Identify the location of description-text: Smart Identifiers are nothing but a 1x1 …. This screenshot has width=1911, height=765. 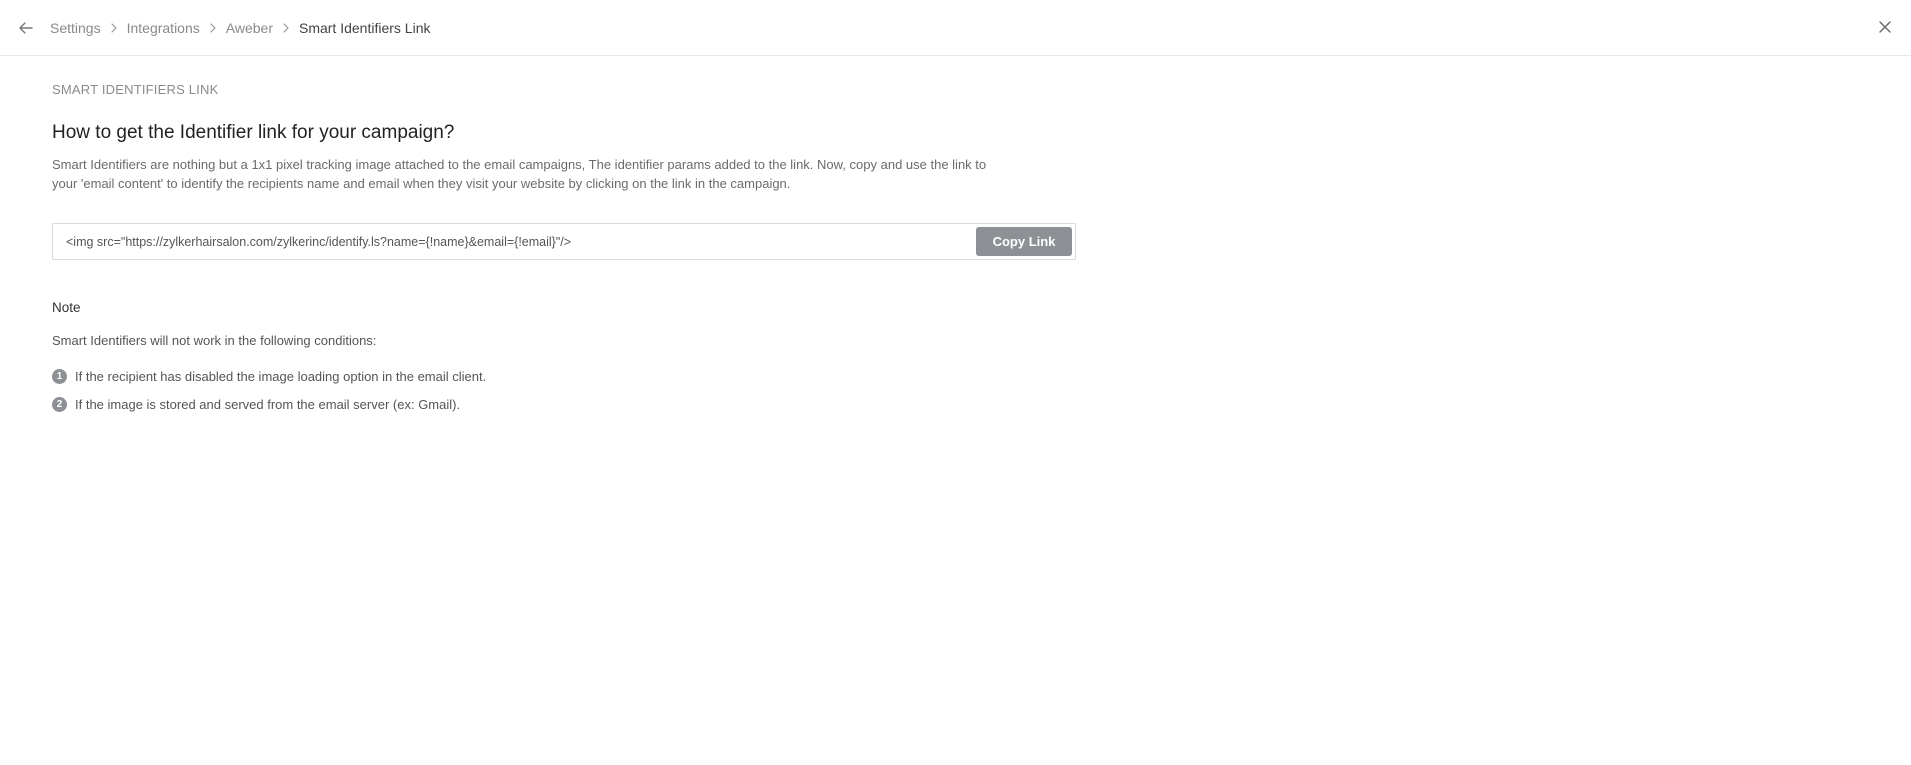
(519, 174).